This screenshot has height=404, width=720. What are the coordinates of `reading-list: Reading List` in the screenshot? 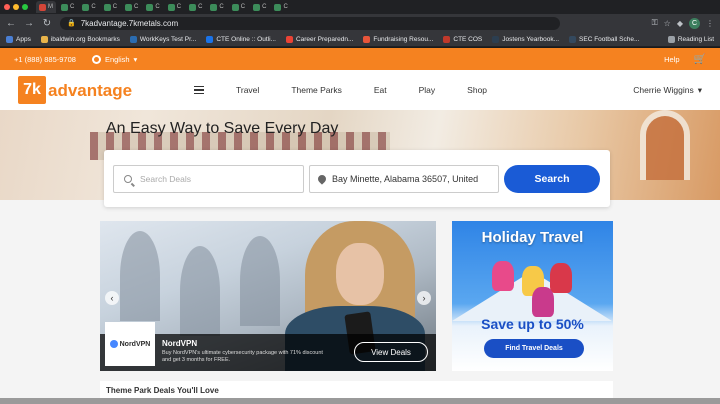 It's located at (690, 39).